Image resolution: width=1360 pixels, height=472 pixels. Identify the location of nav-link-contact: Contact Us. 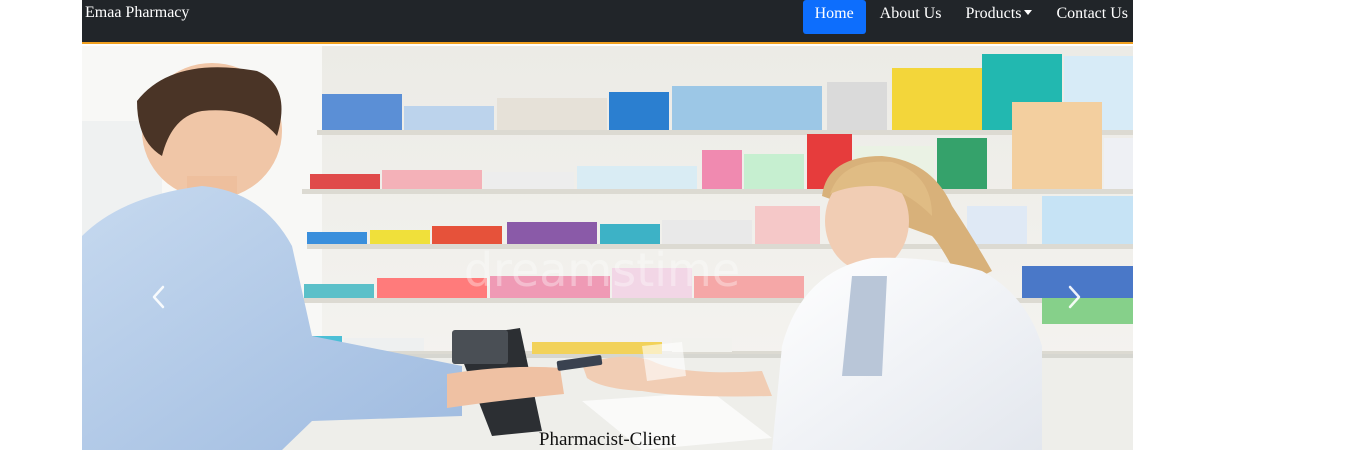
(1088, 17).